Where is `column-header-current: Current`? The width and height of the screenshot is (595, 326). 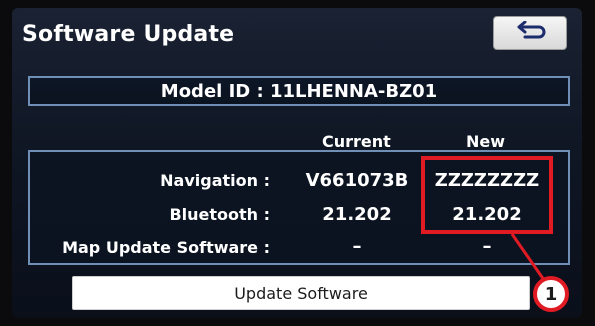
column-header-current: Current is located at coordinates (356, 141).